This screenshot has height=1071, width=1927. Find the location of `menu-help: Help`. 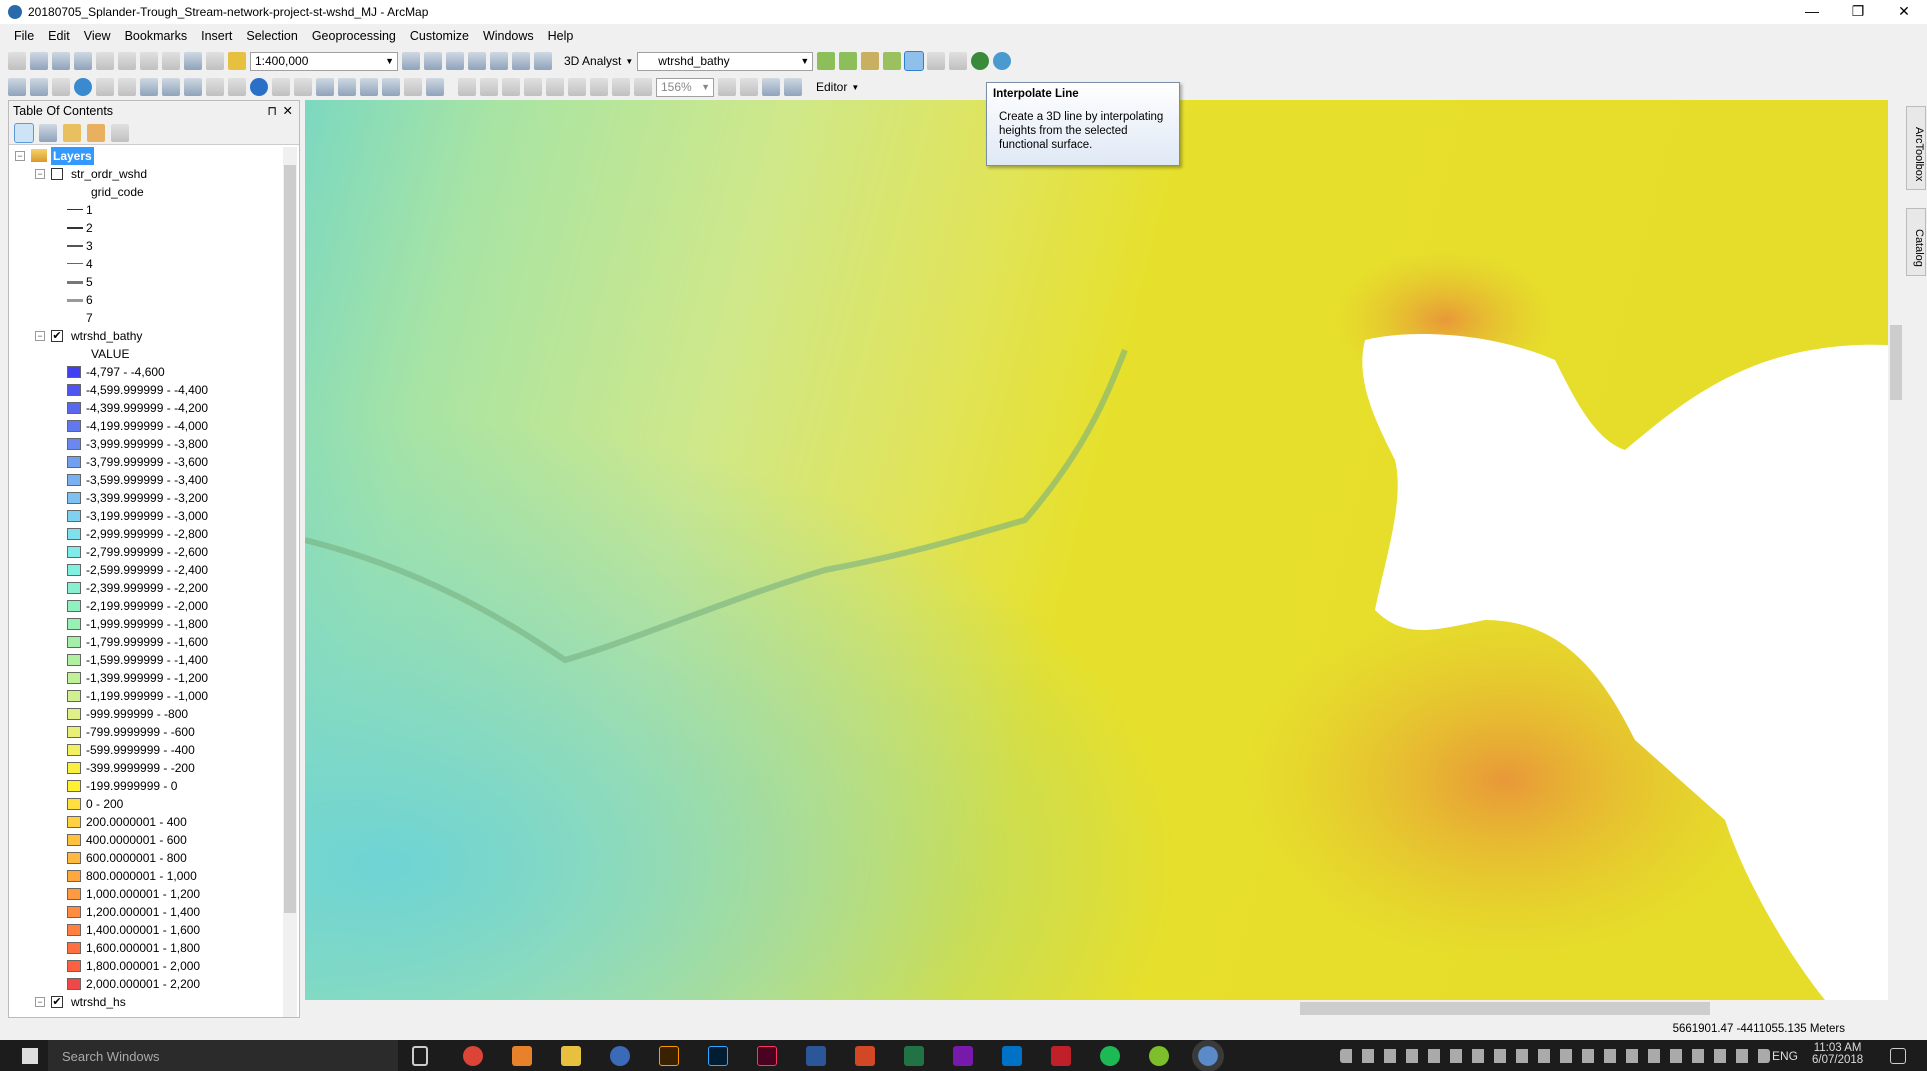

menu-help: Help is located at coordinates (561, 36).